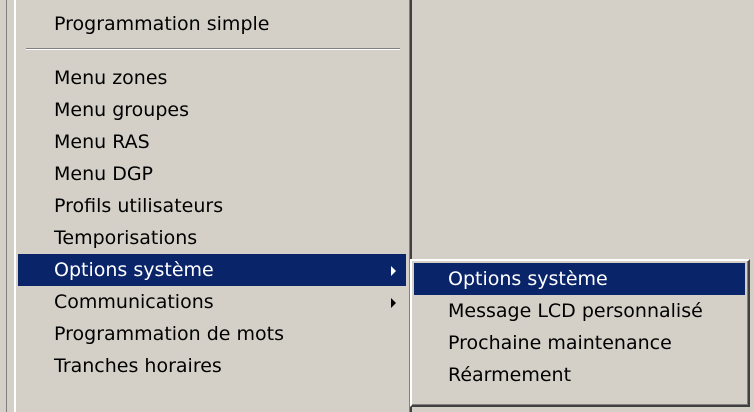  I want to click on submenu-item-rearmement: Réarmement, so click(579, 375).